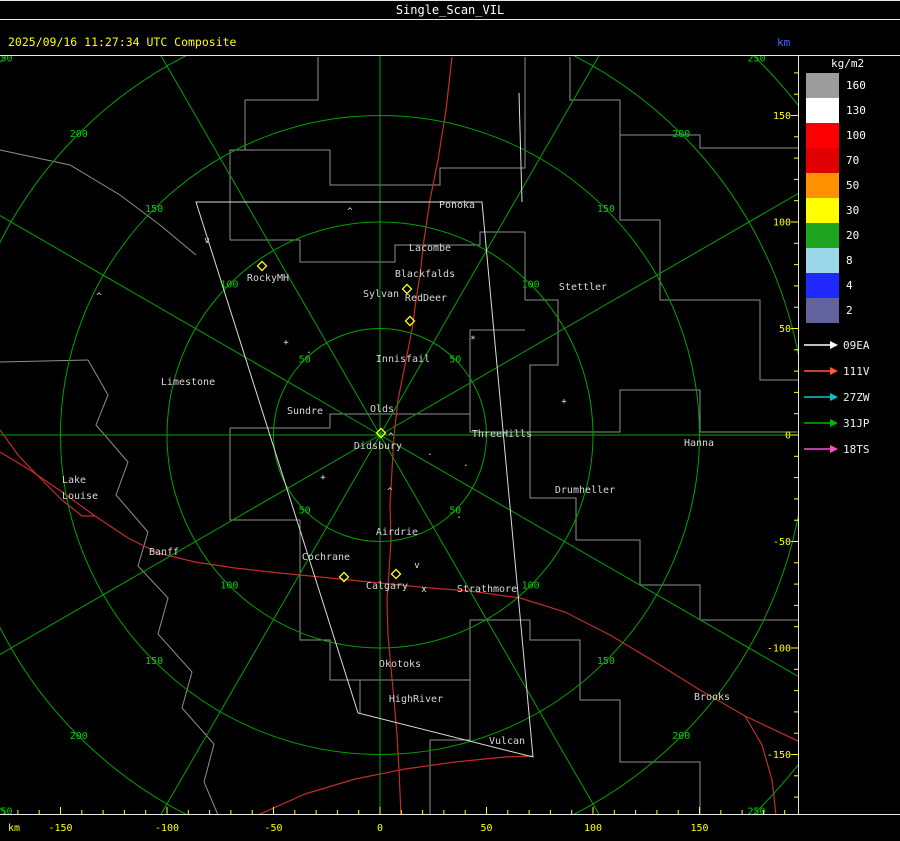 The image size is (900, 841). What do you see at coordinates (848, 63) in the screenshot?
I see `legend-unit-label: kg/m2` at bounding box center [848, 63].